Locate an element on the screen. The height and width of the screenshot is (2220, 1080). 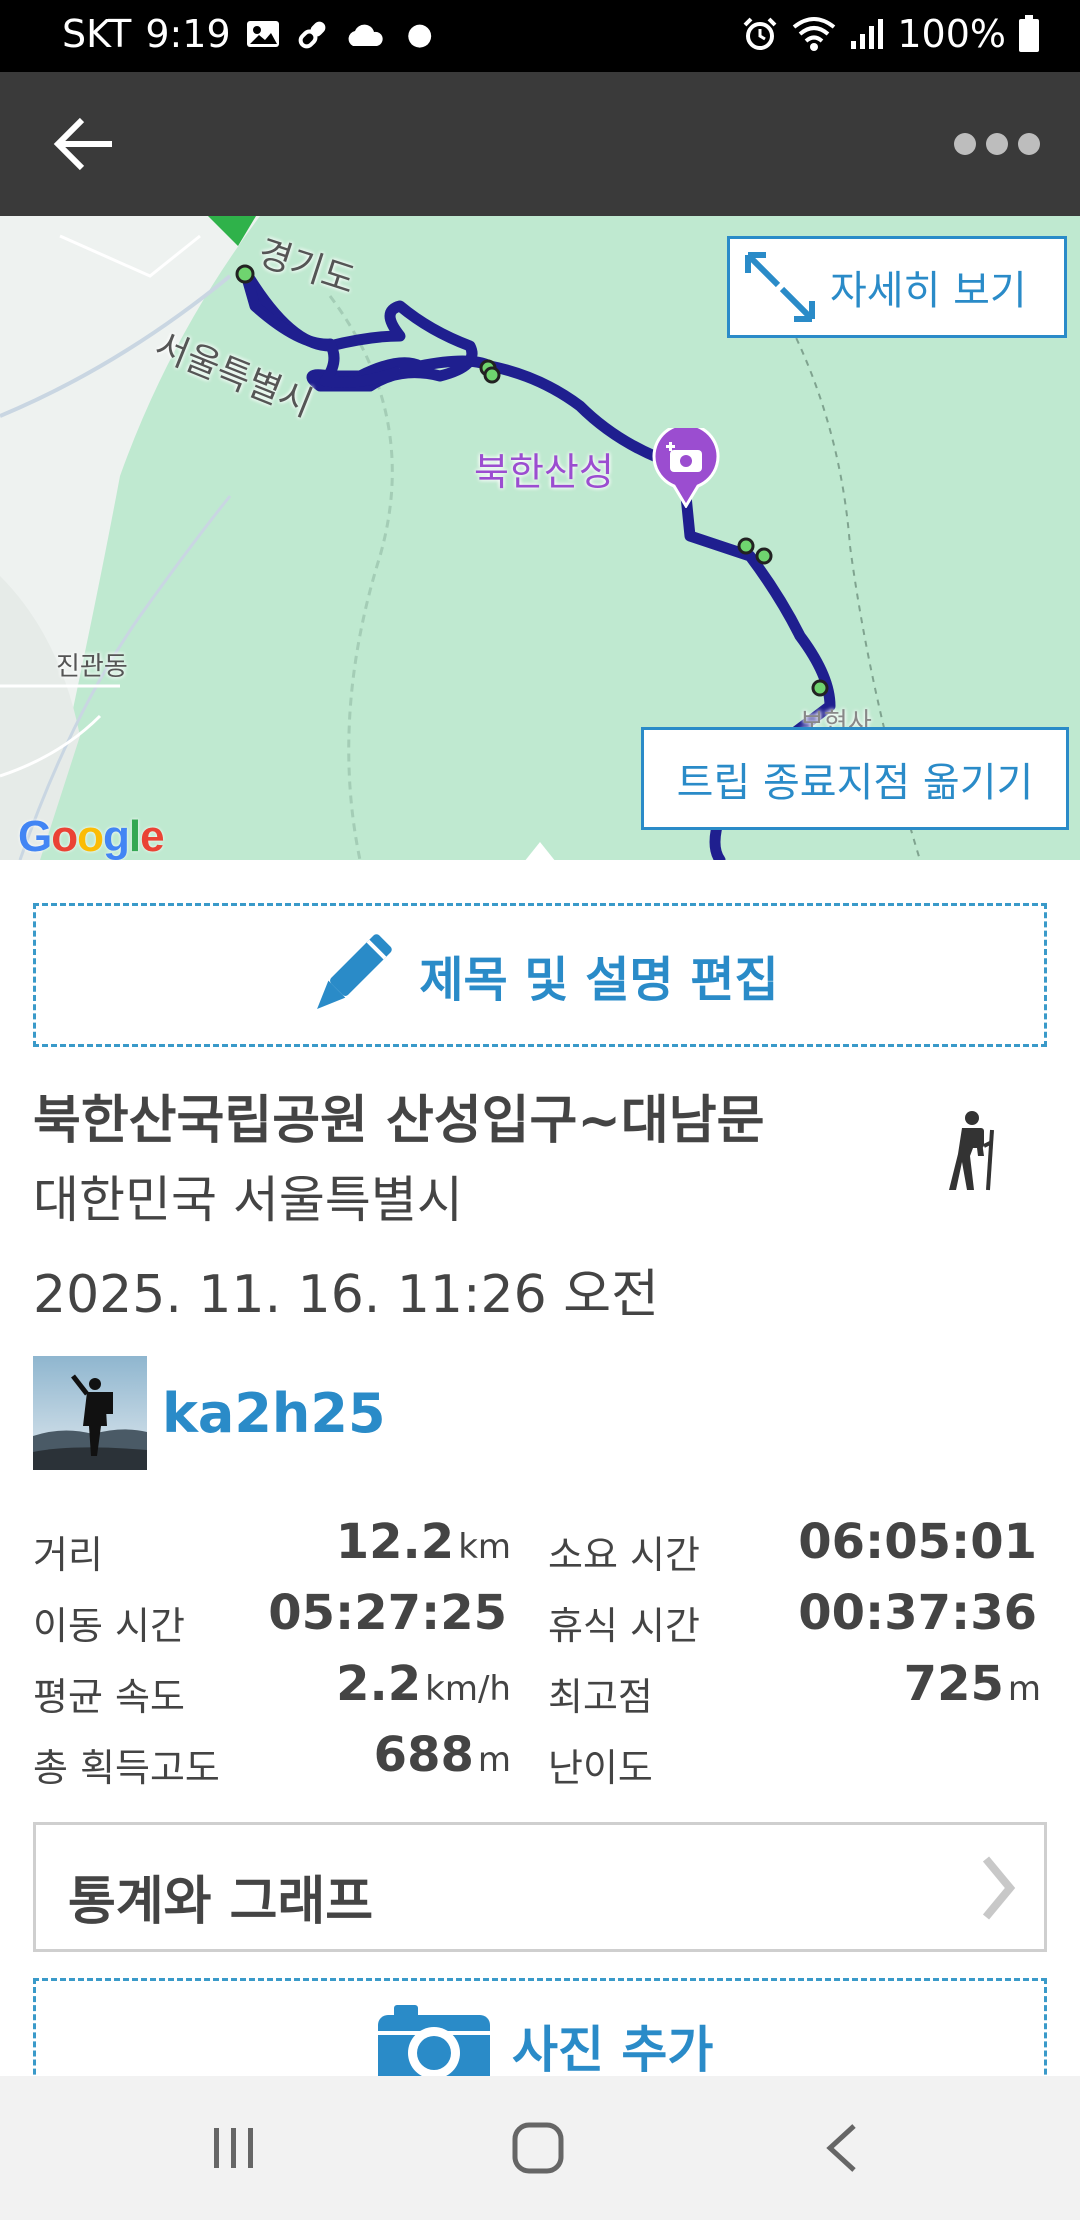
image-icon is located at coordinates (262, 34).